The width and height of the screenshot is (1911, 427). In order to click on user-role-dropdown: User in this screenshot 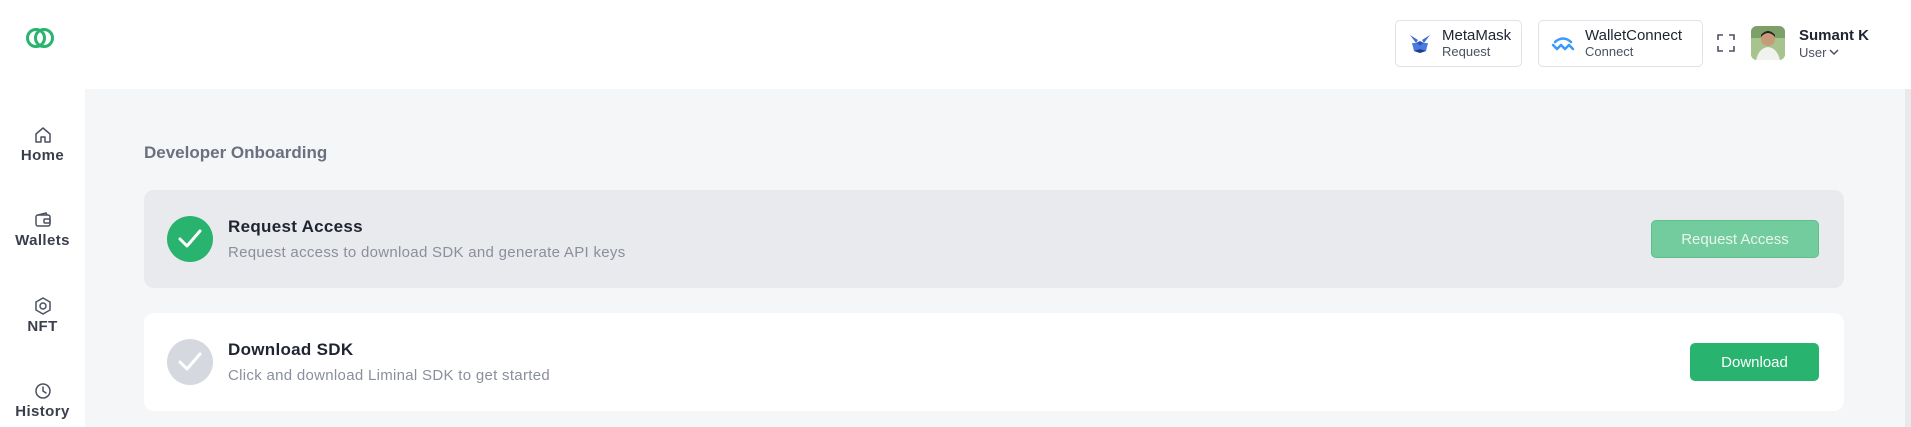, I will do `click(1819, 52)`.